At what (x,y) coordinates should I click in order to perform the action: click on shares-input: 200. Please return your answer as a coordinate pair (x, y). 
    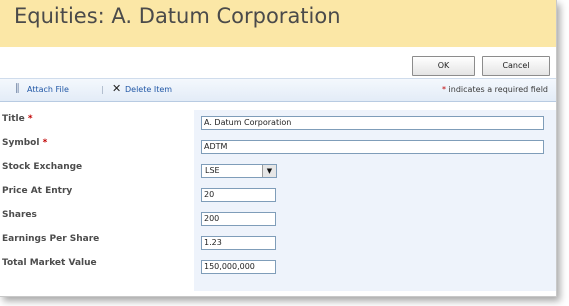
    Looking at the image, I should click on (238, 219).